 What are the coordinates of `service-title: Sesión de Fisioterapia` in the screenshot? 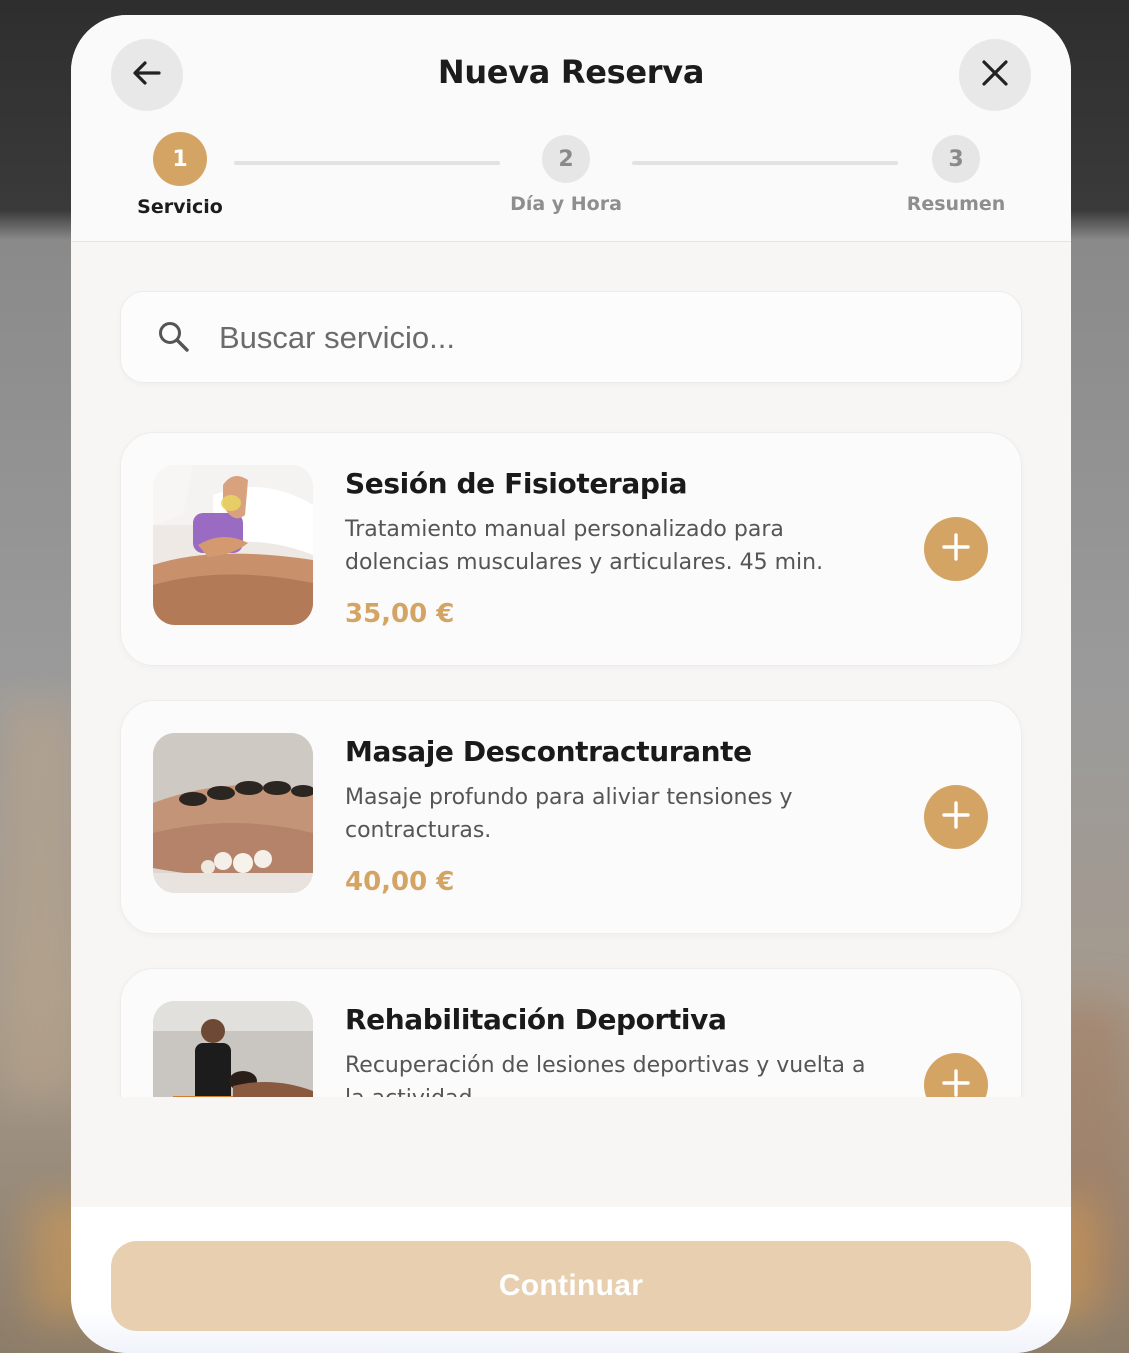 It's located at (516, 483).